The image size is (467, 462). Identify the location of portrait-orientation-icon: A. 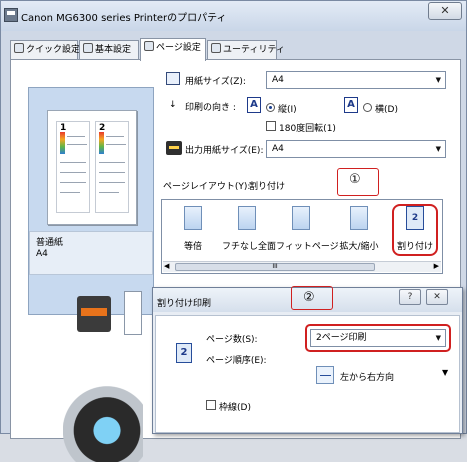
(254, 105).